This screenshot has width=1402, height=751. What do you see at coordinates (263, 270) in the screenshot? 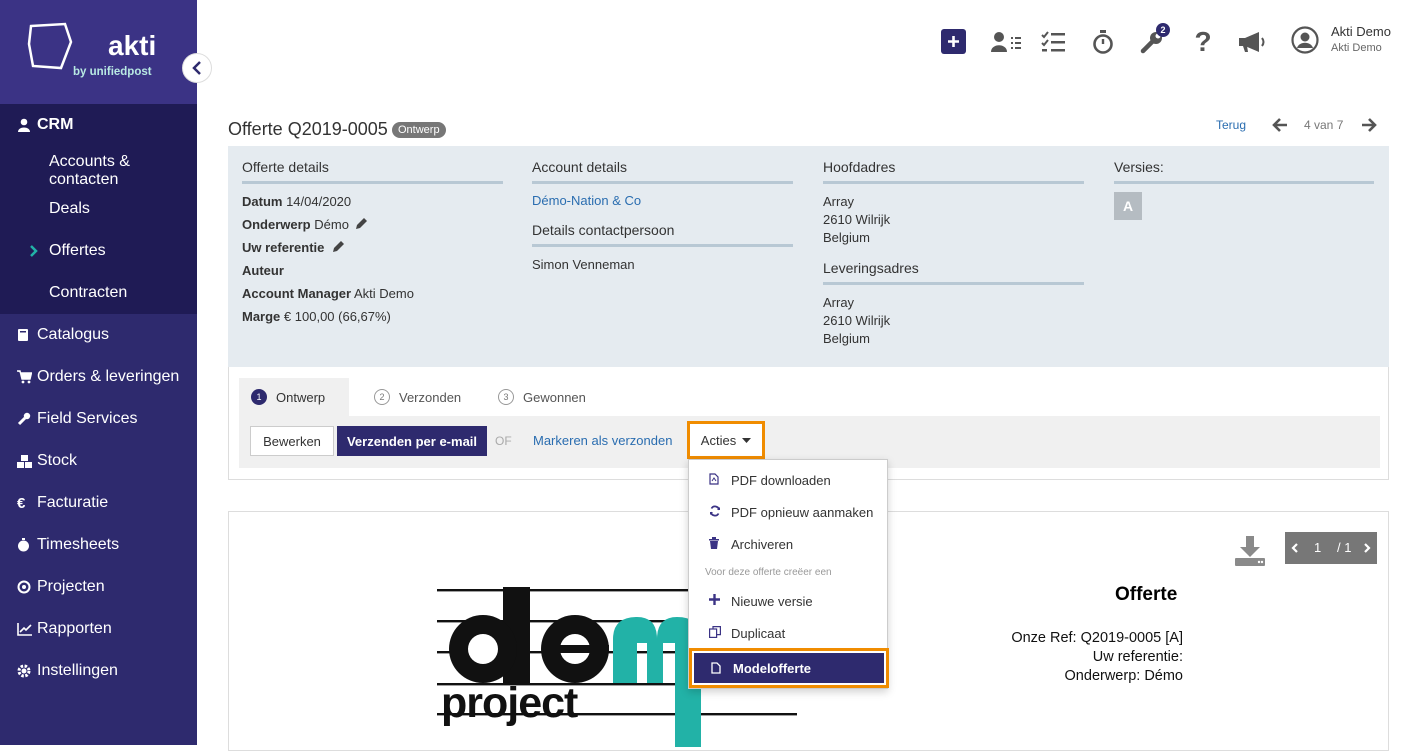
I see `detail-auteur: Auteur` at bounding box center [263, 270].